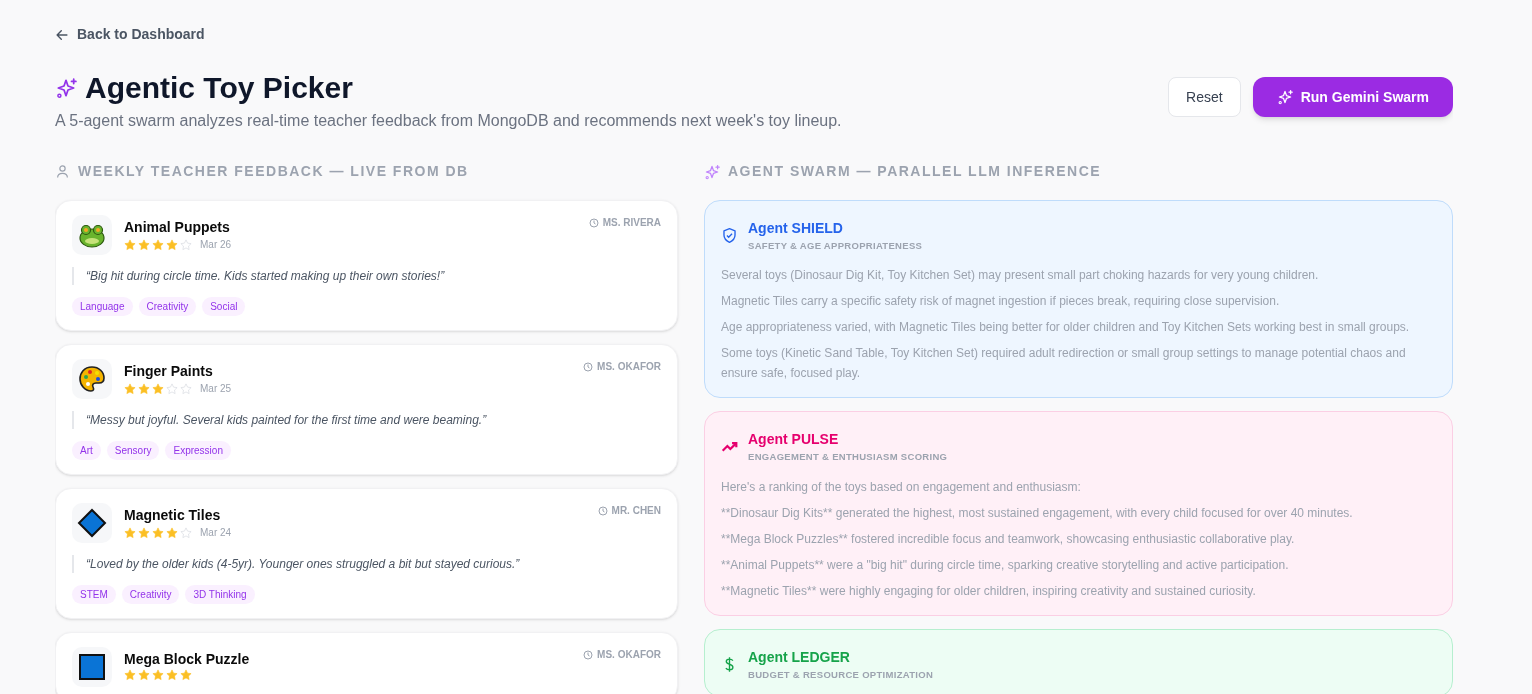 The image size is (1532, 694). What do you see at coordinates (915, 171) in the screenshot?
I see `section-heading: AGENT SWARM — PARALLEL LLM INFERENCE` at bounding box center [915, 171].